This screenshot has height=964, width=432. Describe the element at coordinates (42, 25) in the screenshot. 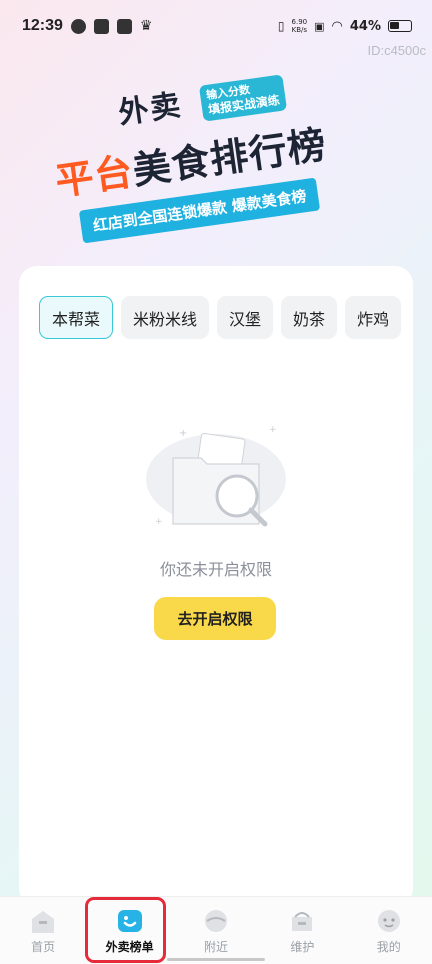

I see `status-time: 12:39` at that location.